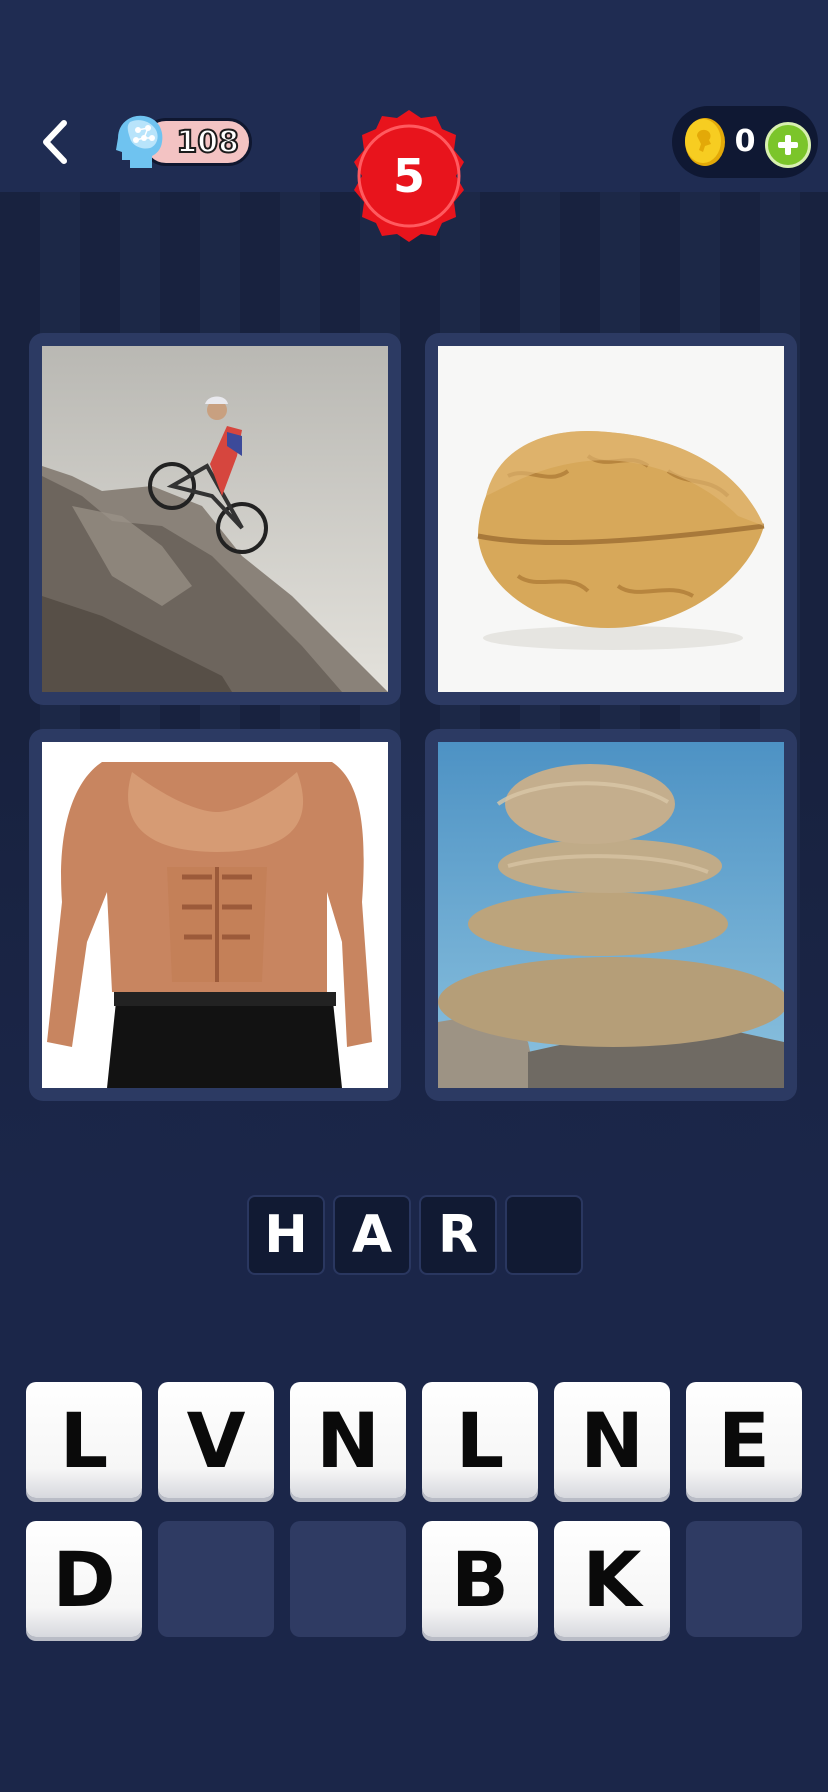  I want to click on brain-icon, so click(139, 141).